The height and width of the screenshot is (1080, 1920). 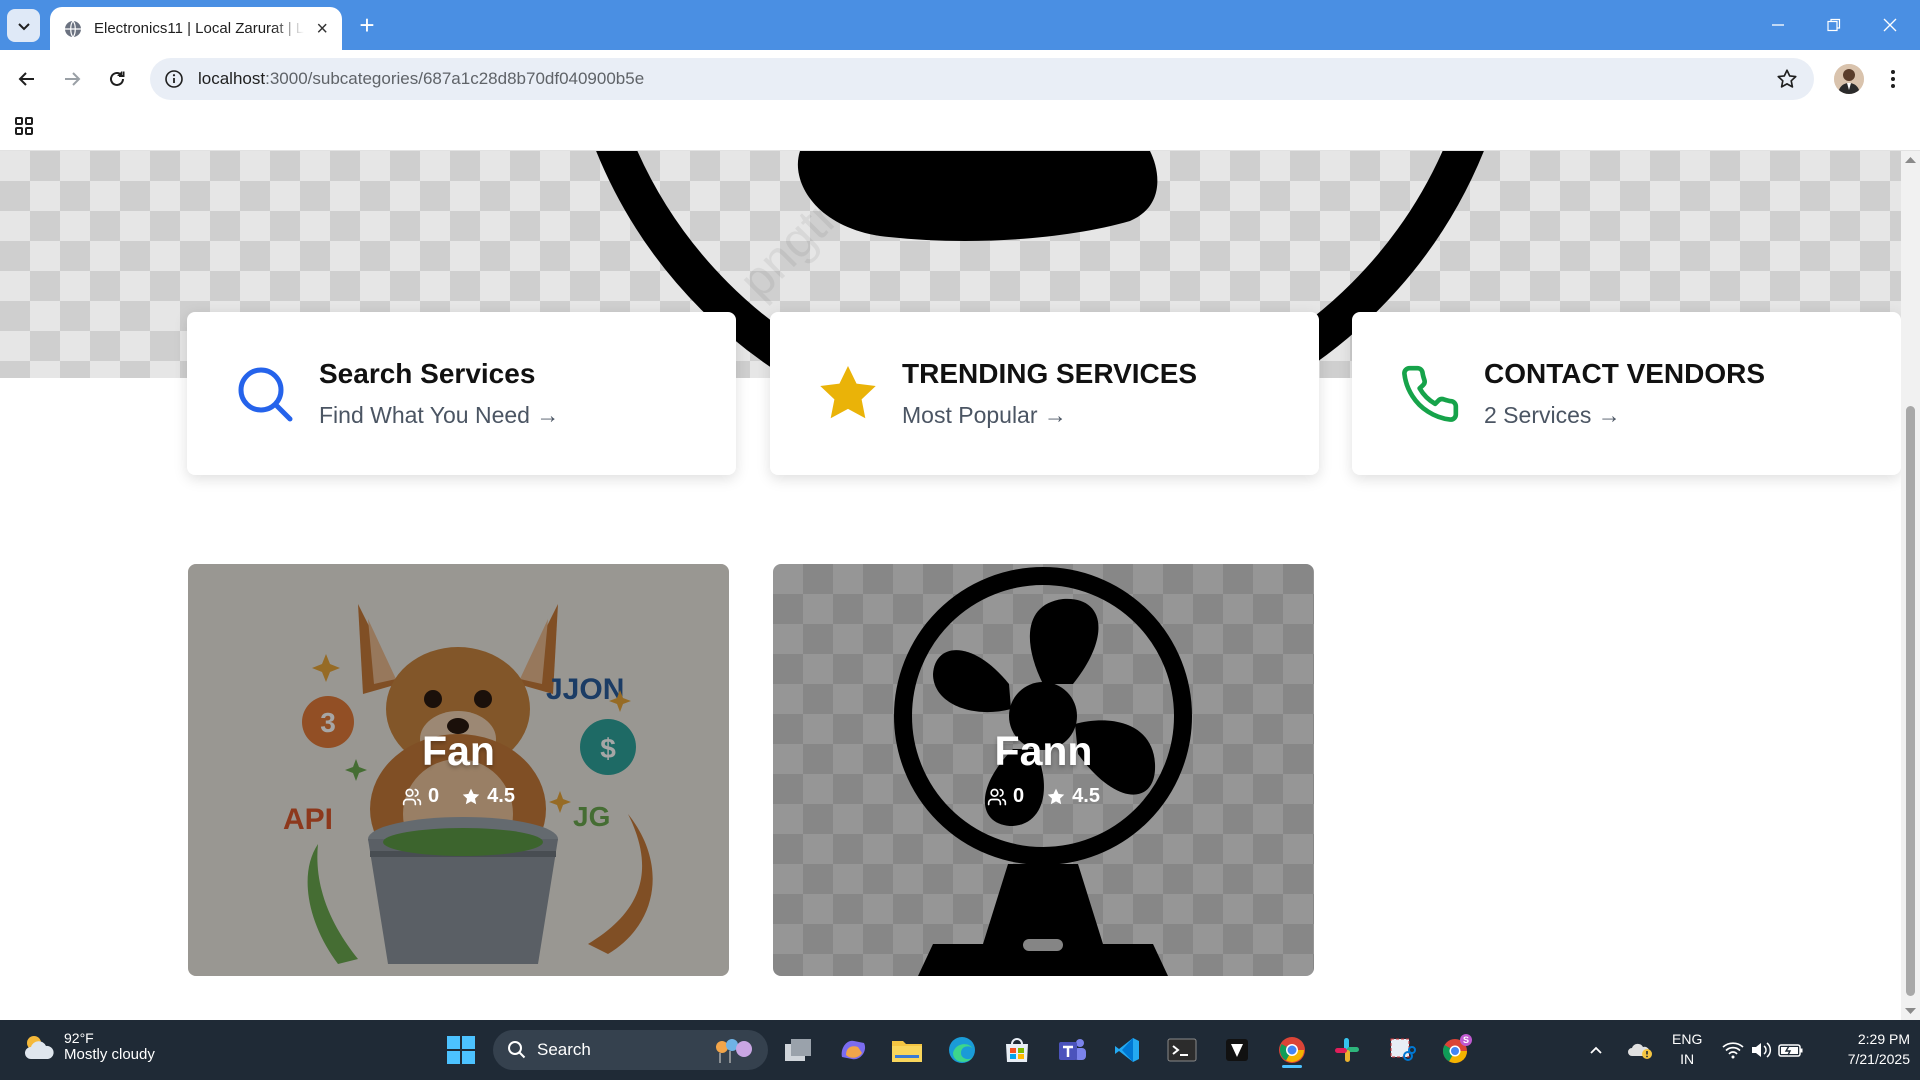 I want to click on chevron-up-icon, so click(x=1596, y=1050).